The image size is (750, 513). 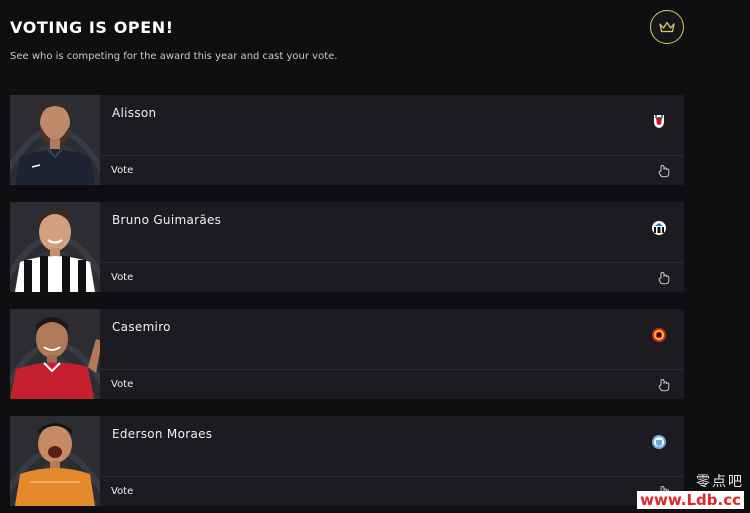 I want to click on manchester-united-badge-icon, so click(x=659, y=335).